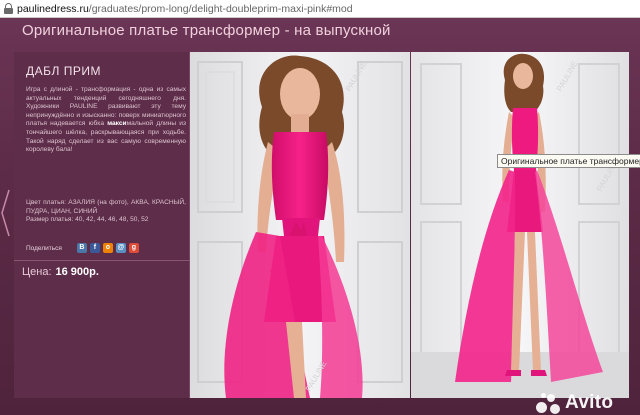 The height and width of the screenshot is (415, 640). Describe the element at coordinates (44, 248) in the screenshot. I see `share-label: Поделиться` at that location.